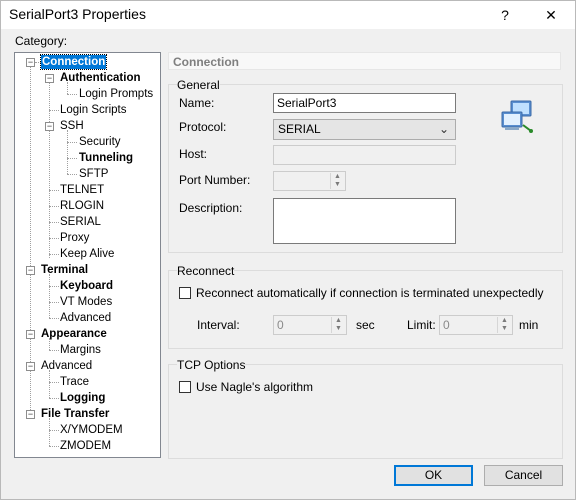  Describe the element at coordinates (85, 446) in the screenshot. I see `tree-item-zmodem: ZMODEM` at that location.